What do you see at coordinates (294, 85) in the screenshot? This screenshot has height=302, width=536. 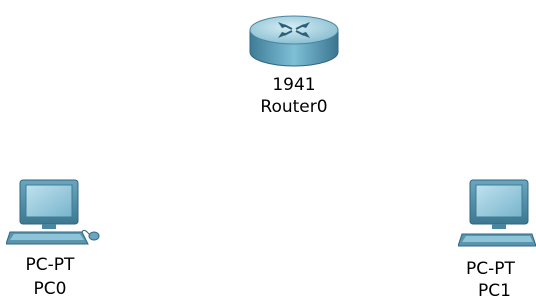 I see `router0-model-label: 1941` at bounding box center [294, 85].